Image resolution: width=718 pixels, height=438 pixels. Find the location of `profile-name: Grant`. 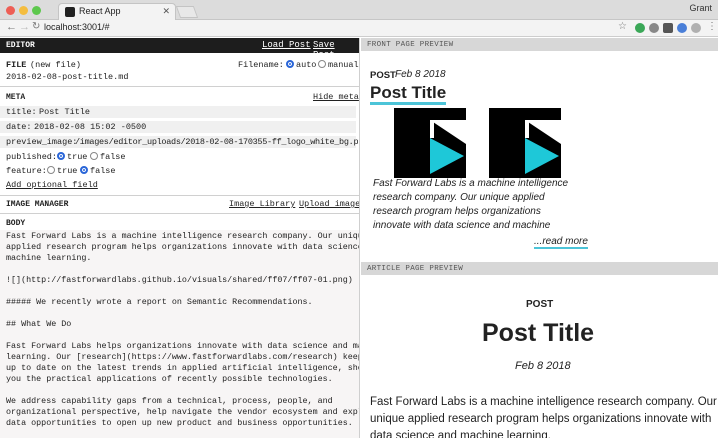

profile-name: Grant is located at coordinates (700, 8).